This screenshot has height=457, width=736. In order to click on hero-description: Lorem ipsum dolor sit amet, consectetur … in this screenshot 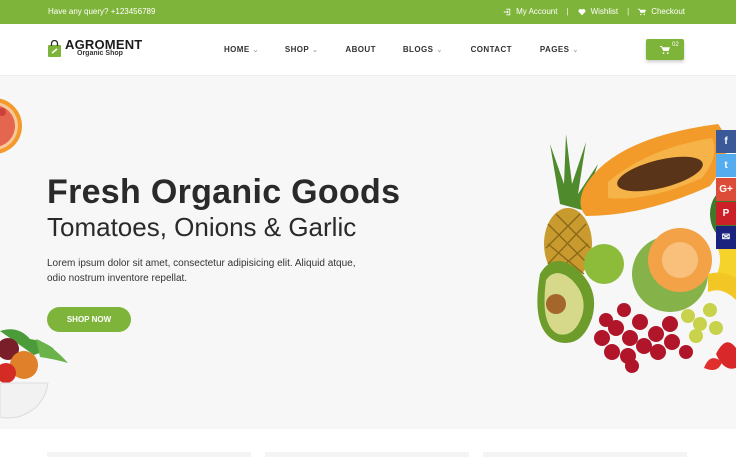, I will do `click(201, 271)`.